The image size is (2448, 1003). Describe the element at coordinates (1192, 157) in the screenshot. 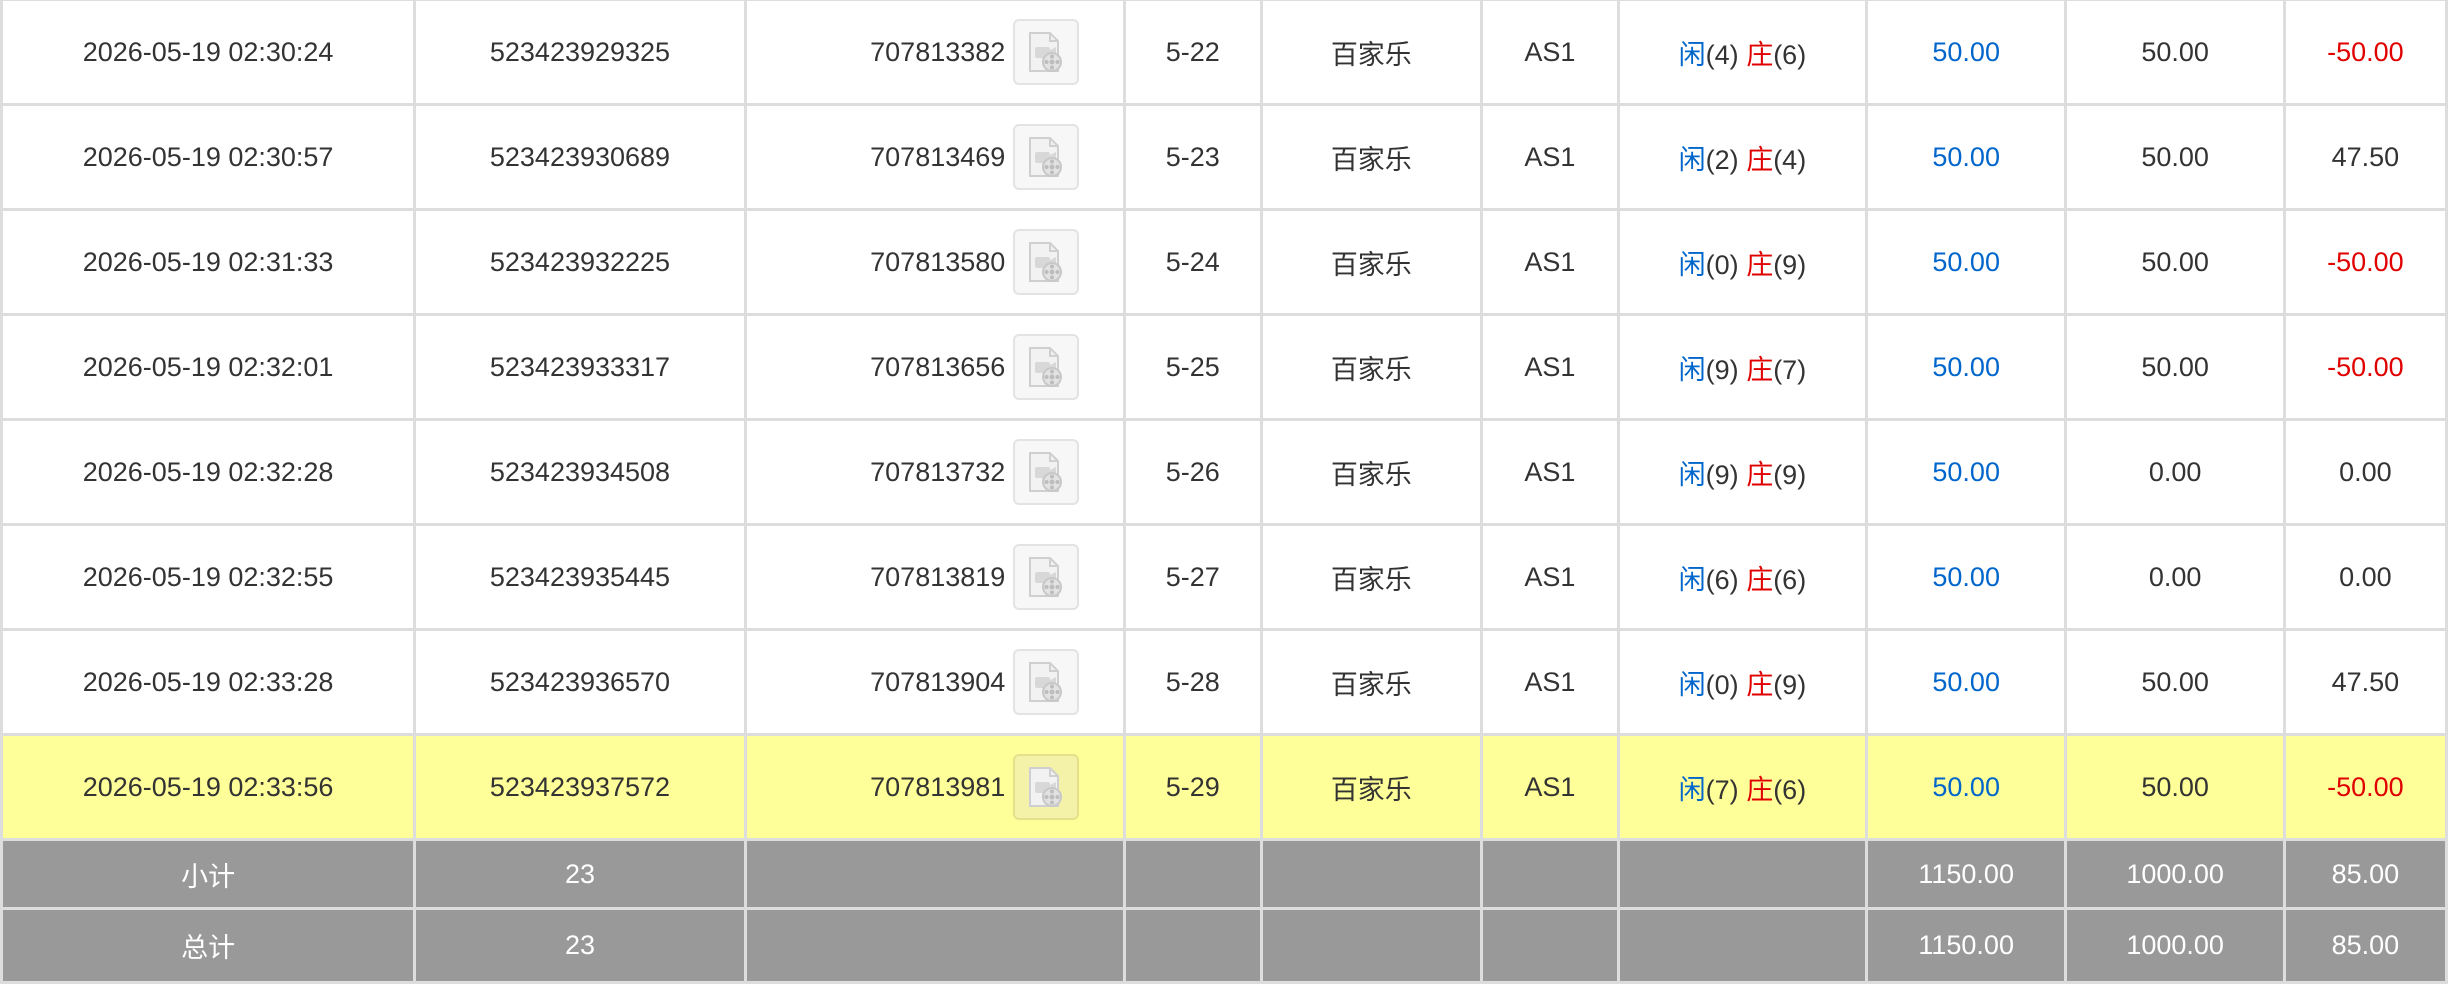

I see `round-number: 5-23` at that location.